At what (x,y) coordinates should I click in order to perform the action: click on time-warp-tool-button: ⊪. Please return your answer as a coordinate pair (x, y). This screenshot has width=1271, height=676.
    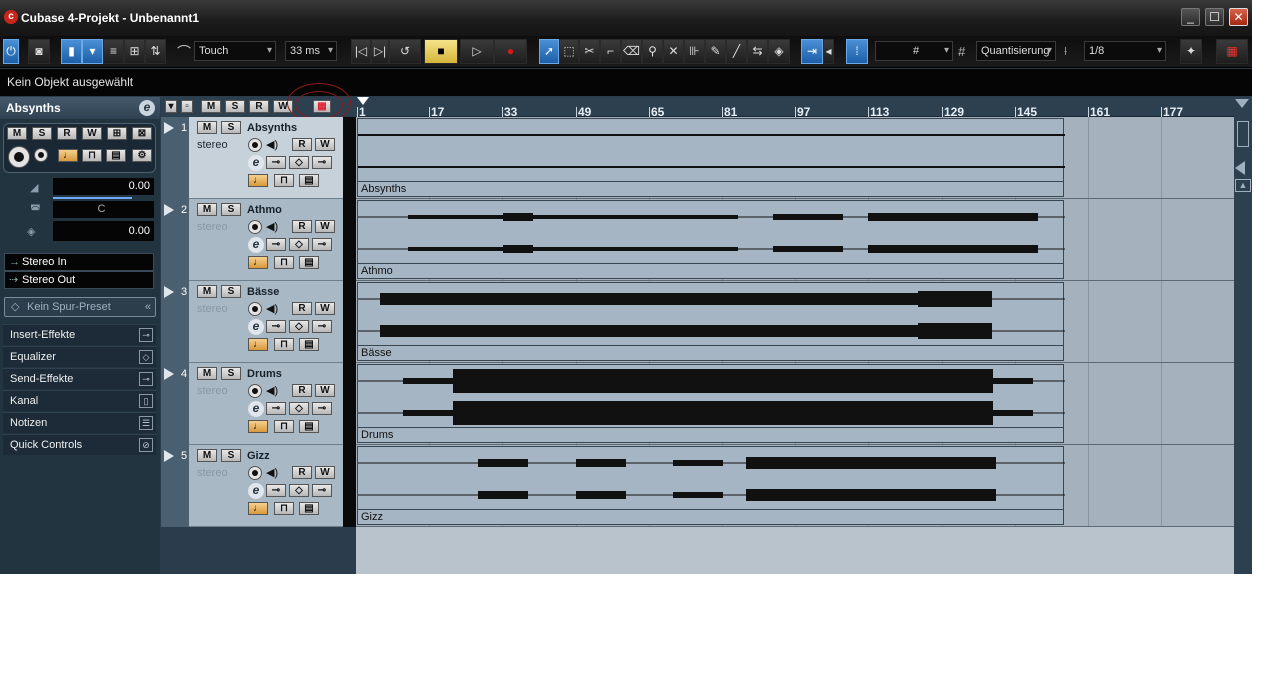
    Looking at the image, I should click on (694, 51).